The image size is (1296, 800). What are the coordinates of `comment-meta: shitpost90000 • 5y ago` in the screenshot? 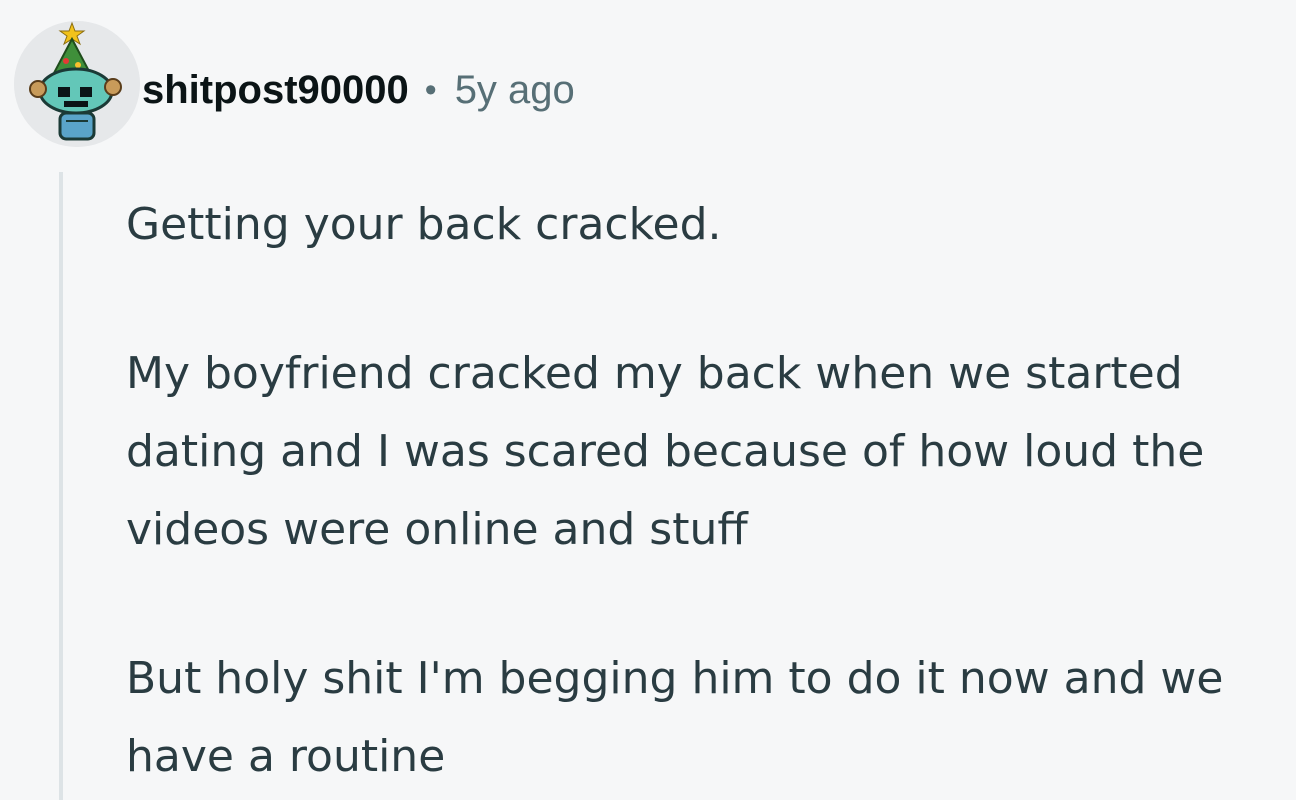 It's located at (358, 90).